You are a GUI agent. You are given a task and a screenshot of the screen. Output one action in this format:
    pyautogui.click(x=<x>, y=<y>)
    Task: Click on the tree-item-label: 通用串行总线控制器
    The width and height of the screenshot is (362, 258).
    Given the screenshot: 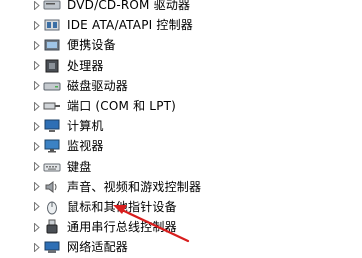 What is the action you would take?
    pyautogui.click(x=122, y=227)
    